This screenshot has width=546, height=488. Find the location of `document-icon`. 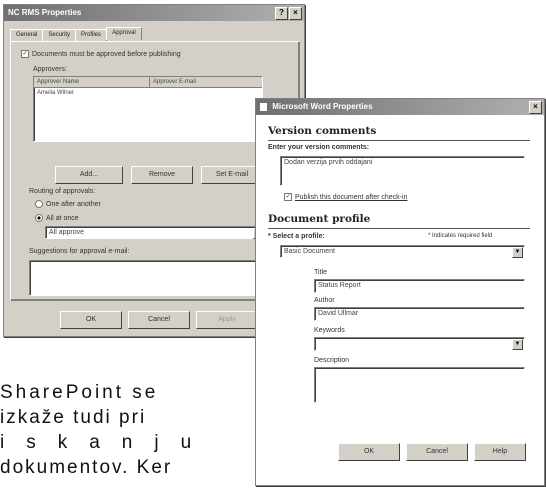

document-icon is located at coordinates (263, 106).